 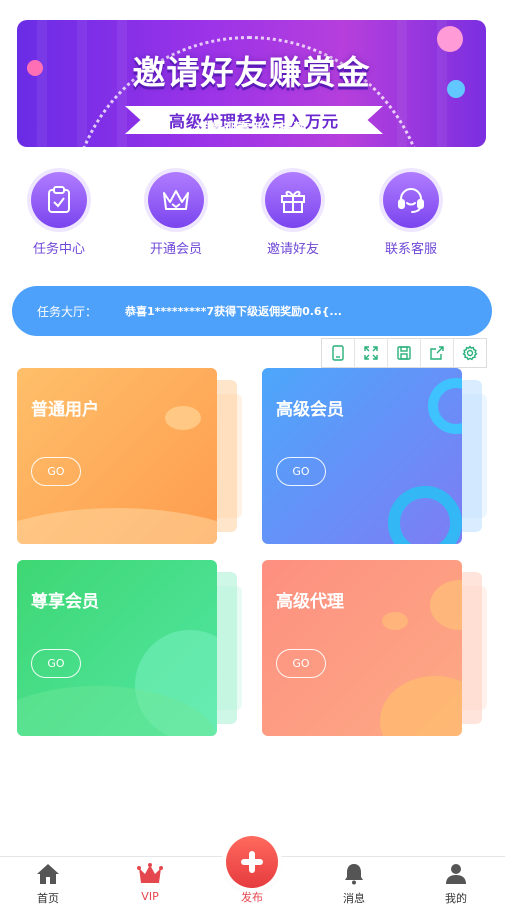 I want to click on promo-banner: 邀请好友赚赏金 高级代理轻松月入万元 详情观看新手指南, so click(x=251, y=83).